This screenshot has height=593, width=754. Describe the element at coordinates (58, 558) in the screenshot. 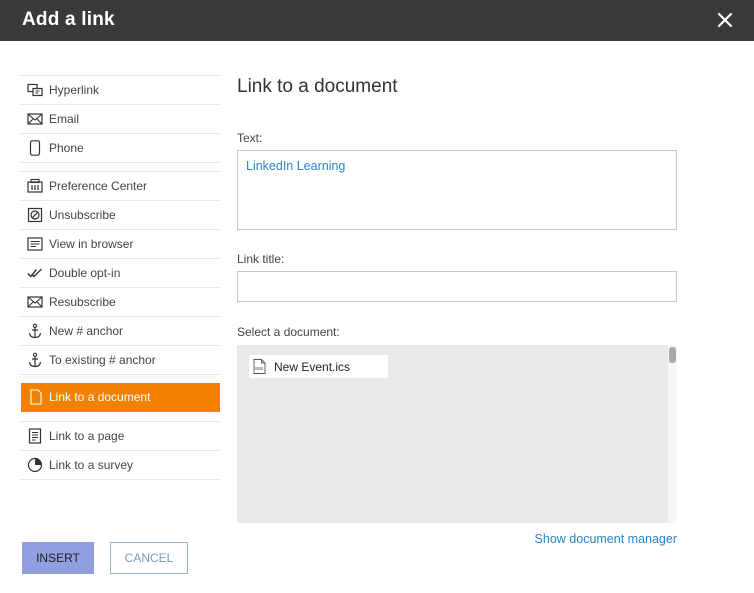

I see `insert-button: INSERT` at that location.